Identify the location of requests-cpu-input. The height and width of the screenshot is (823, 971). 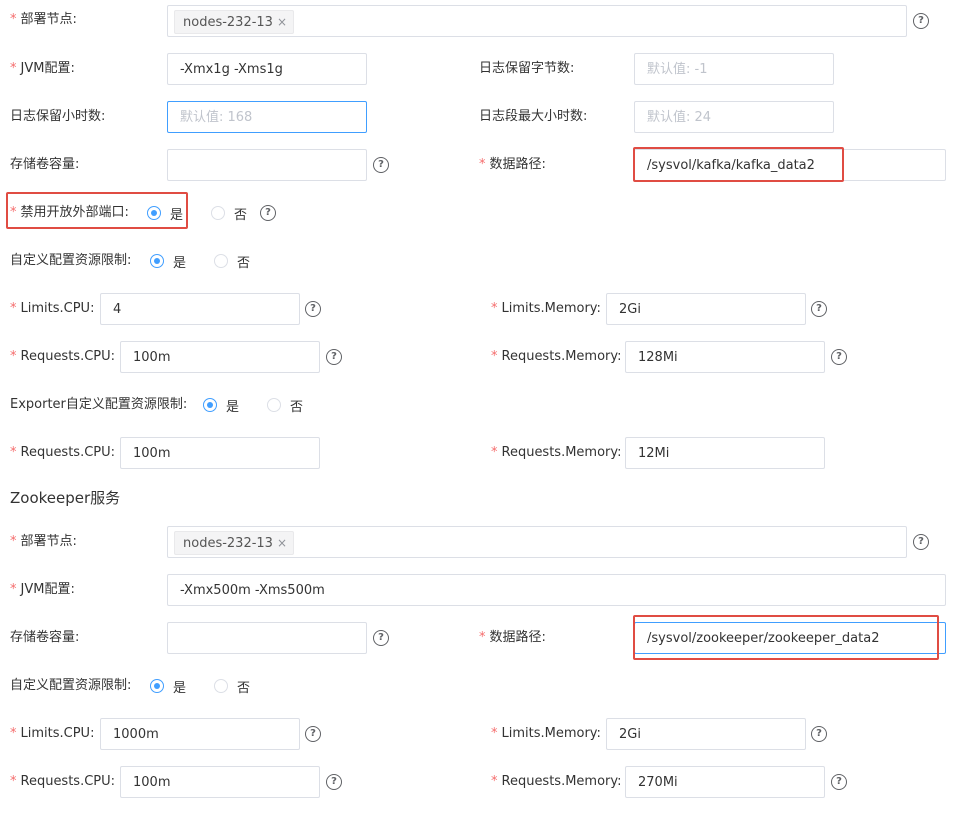
(220, 357).